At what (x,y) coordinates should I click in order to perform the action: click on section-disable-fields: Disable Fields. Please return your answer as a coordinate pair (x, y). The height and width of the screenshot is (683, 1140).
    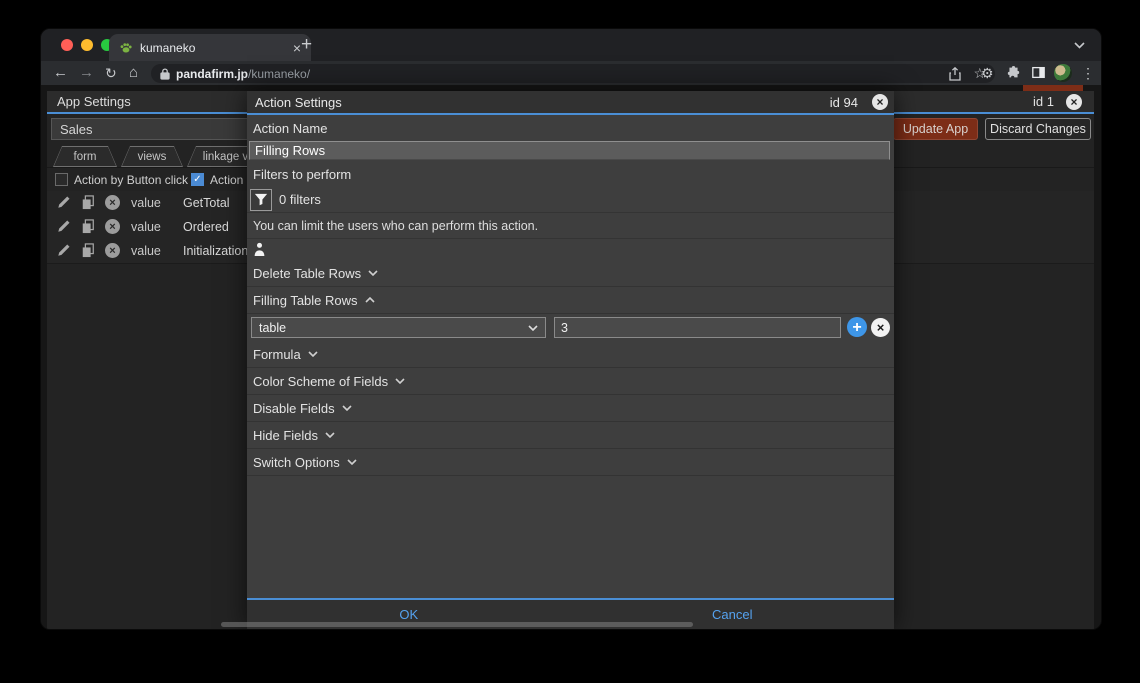
    Looking at the image, I should click on (570, 408).